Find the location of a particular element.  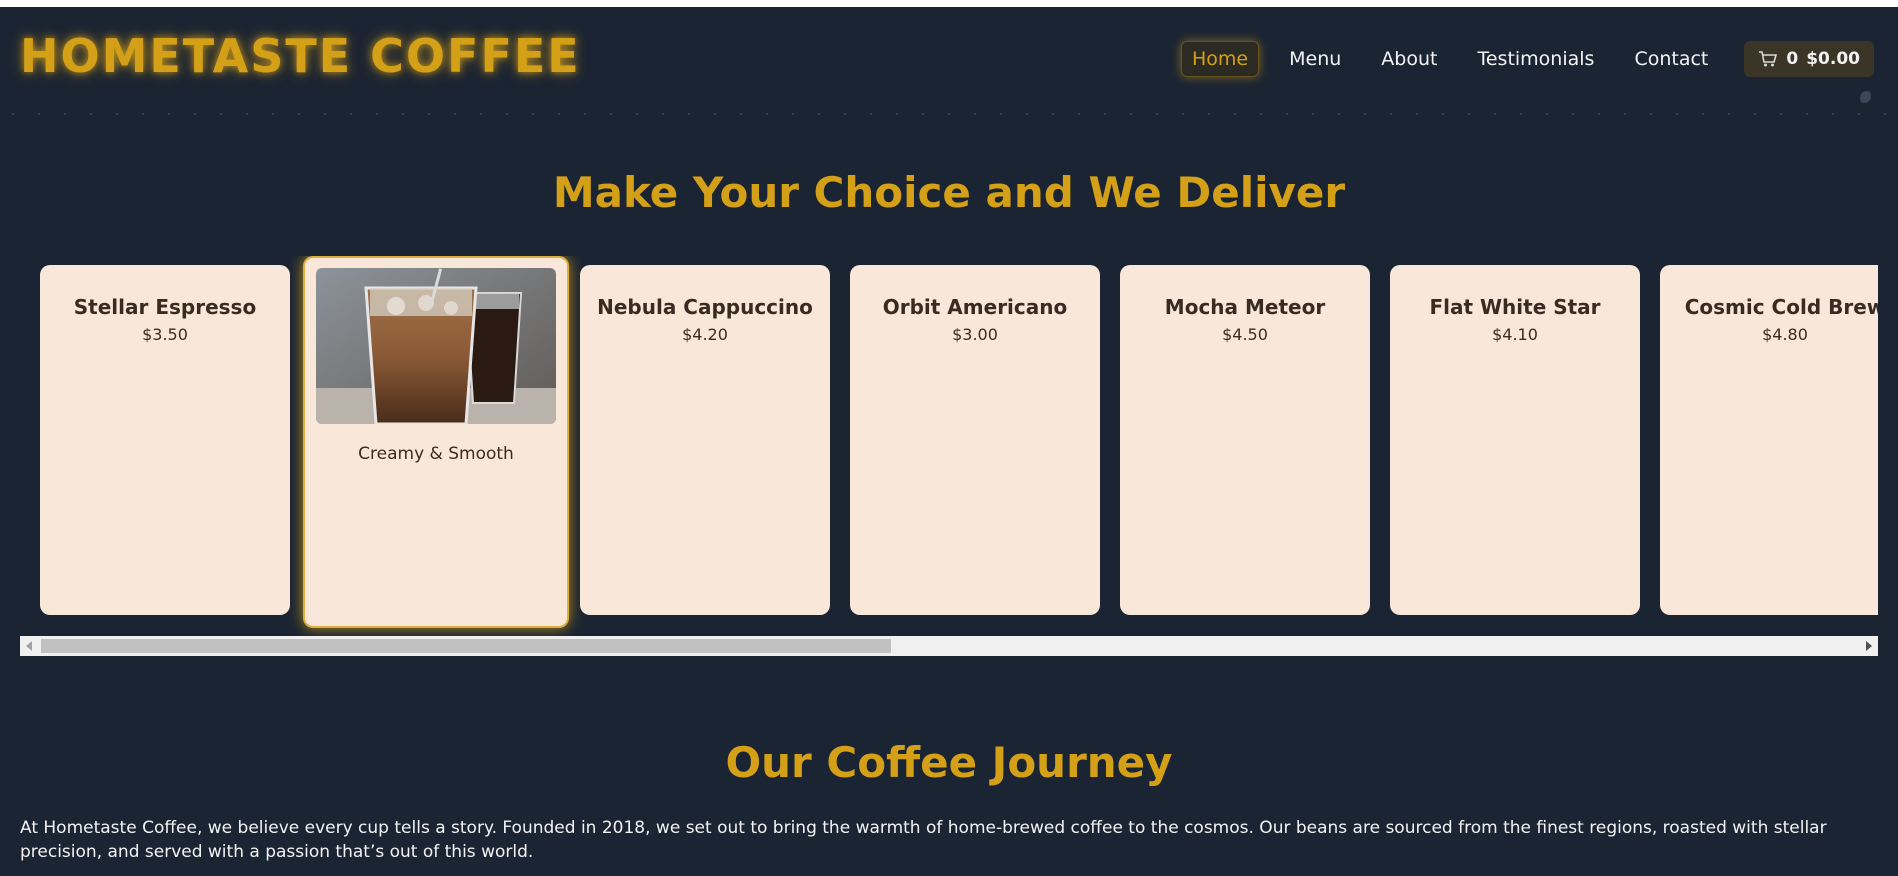

product-price: $4.80 is located at coordinates (1785, 334).